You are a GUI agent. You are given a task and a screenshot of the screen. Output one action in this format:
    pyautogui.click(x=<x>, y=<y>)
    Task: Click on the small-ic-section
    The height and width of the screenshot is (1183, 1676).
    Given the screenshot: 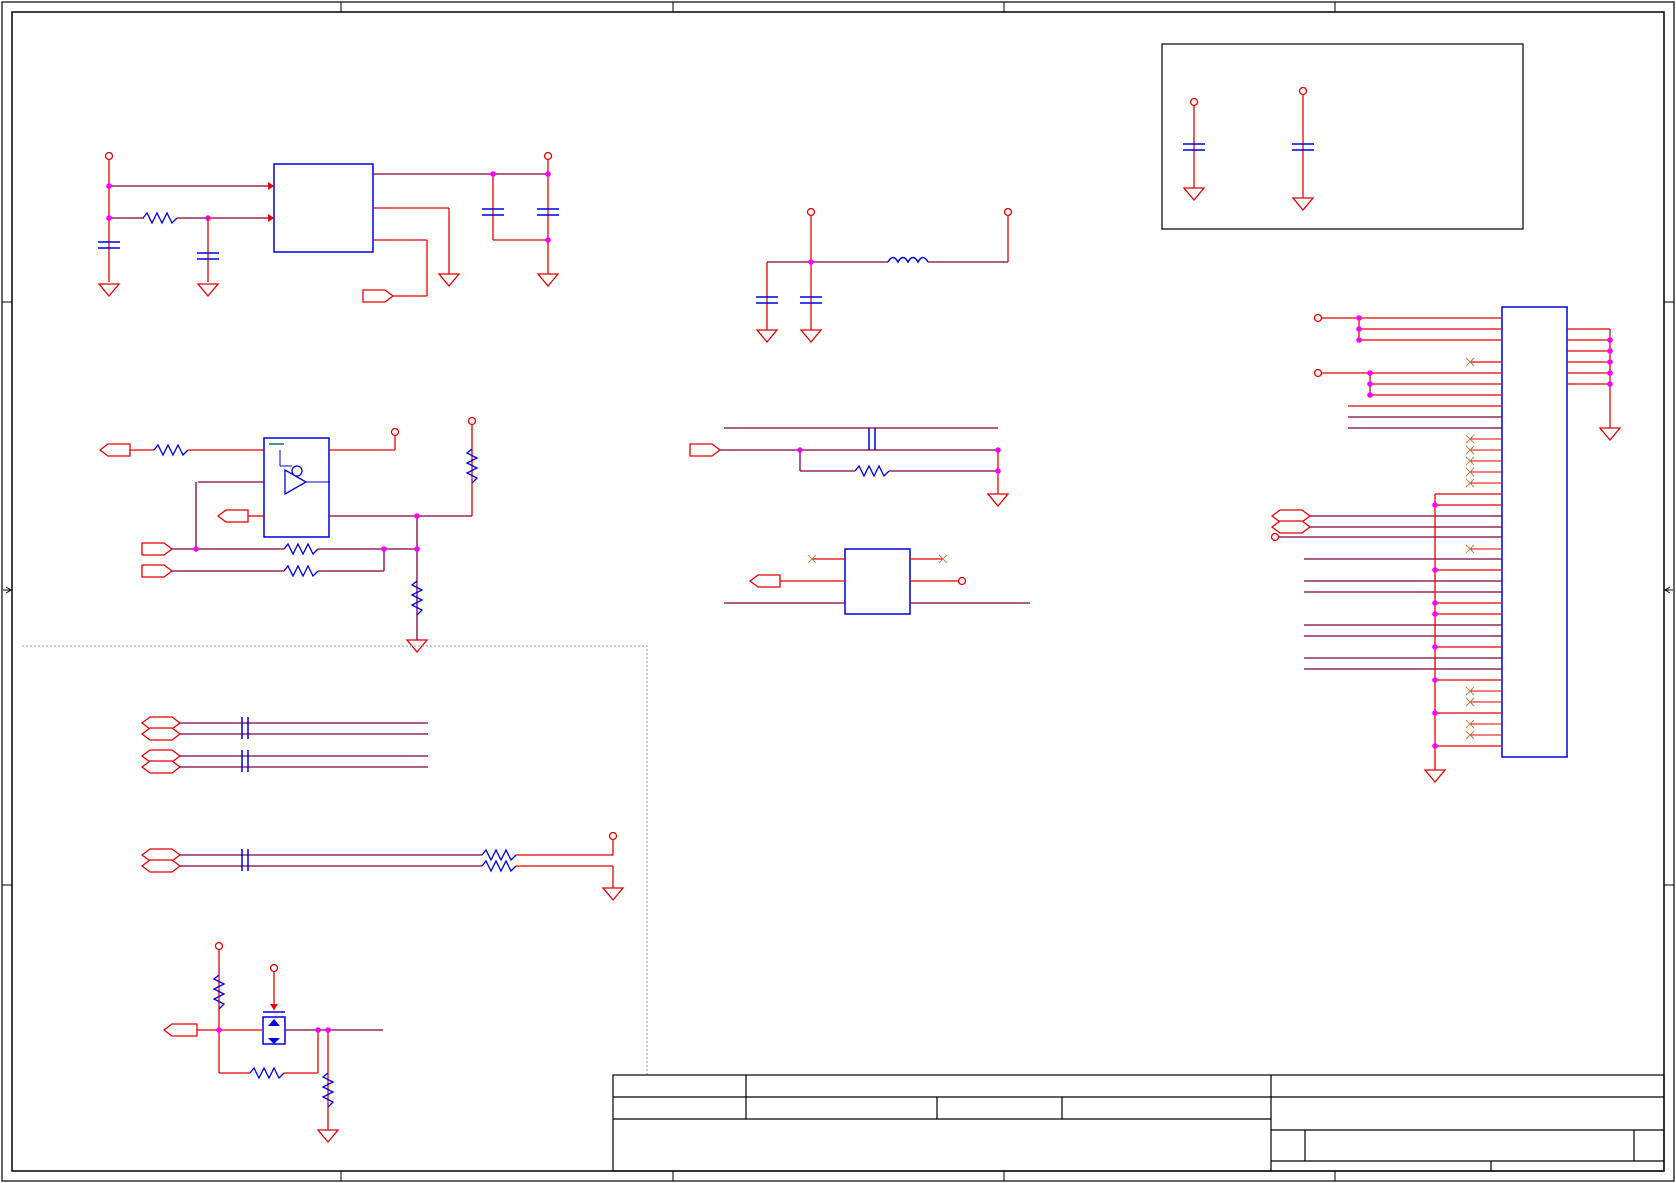 What is the action you would take?
    pyautogui.click(x=877, y=581)
    